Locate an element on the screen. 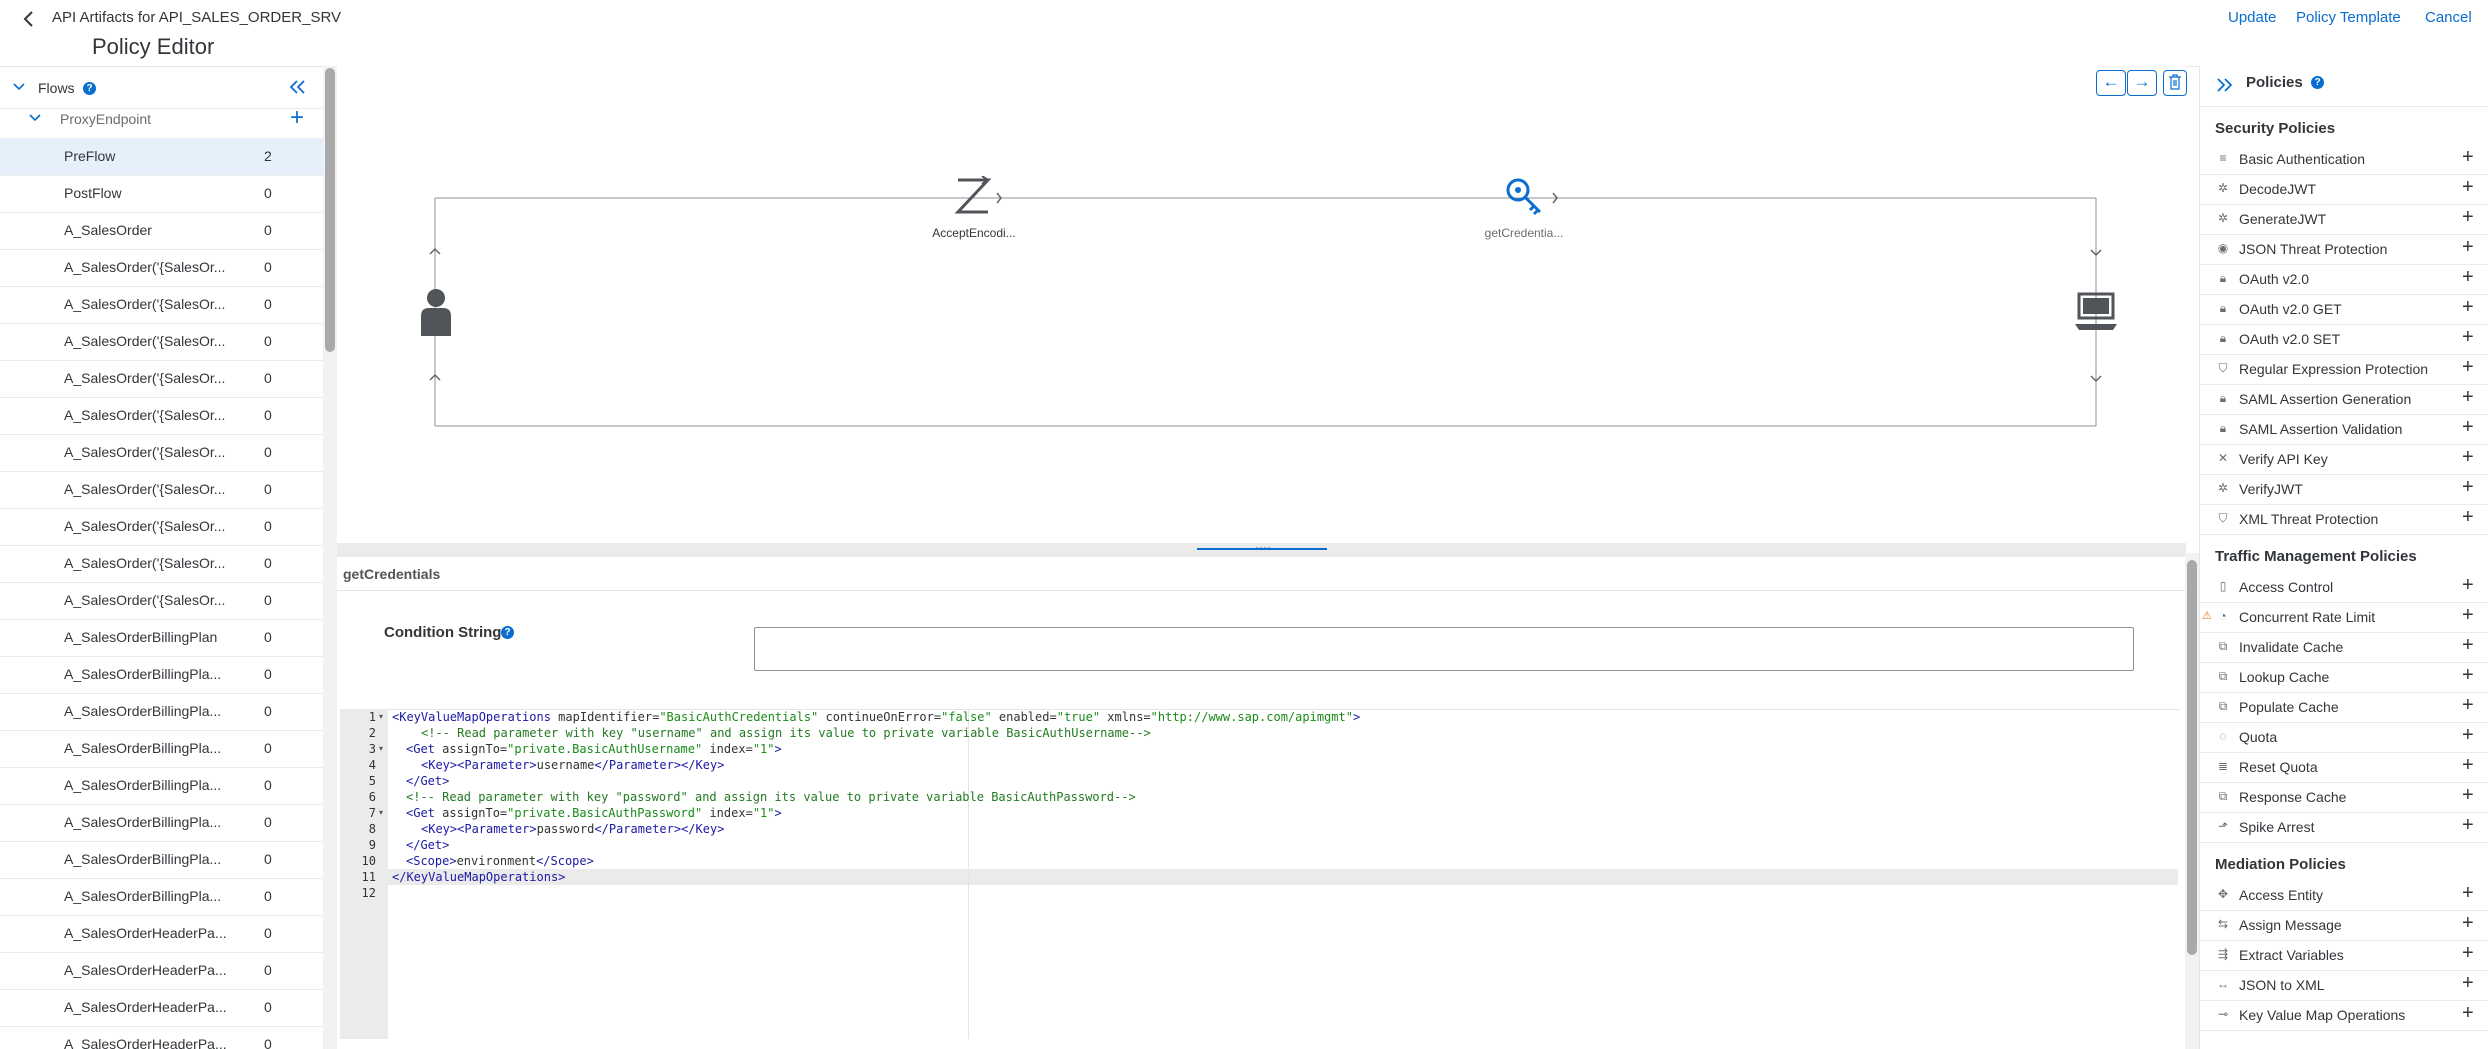 This screenshot has width=2488, height=1049. proxy-expand-icon is located at coordinates (35, 120).